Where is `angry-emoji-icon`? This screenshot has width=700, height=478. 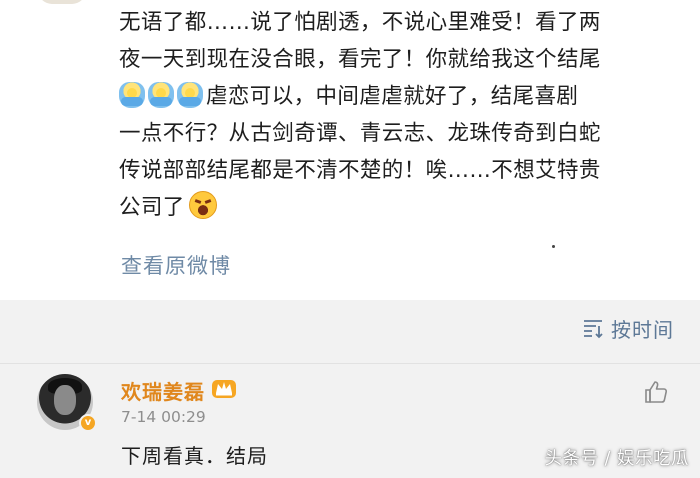 angry-emoji-icon is located at coordinates (202, 205).